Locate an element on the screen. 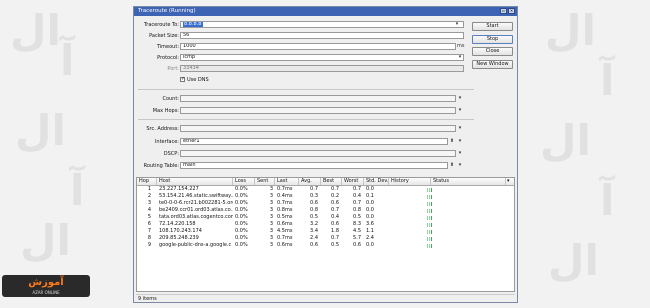 The height and width of the screenshot is (308, 650). close-icon: × is located at coordinates (511, 11).